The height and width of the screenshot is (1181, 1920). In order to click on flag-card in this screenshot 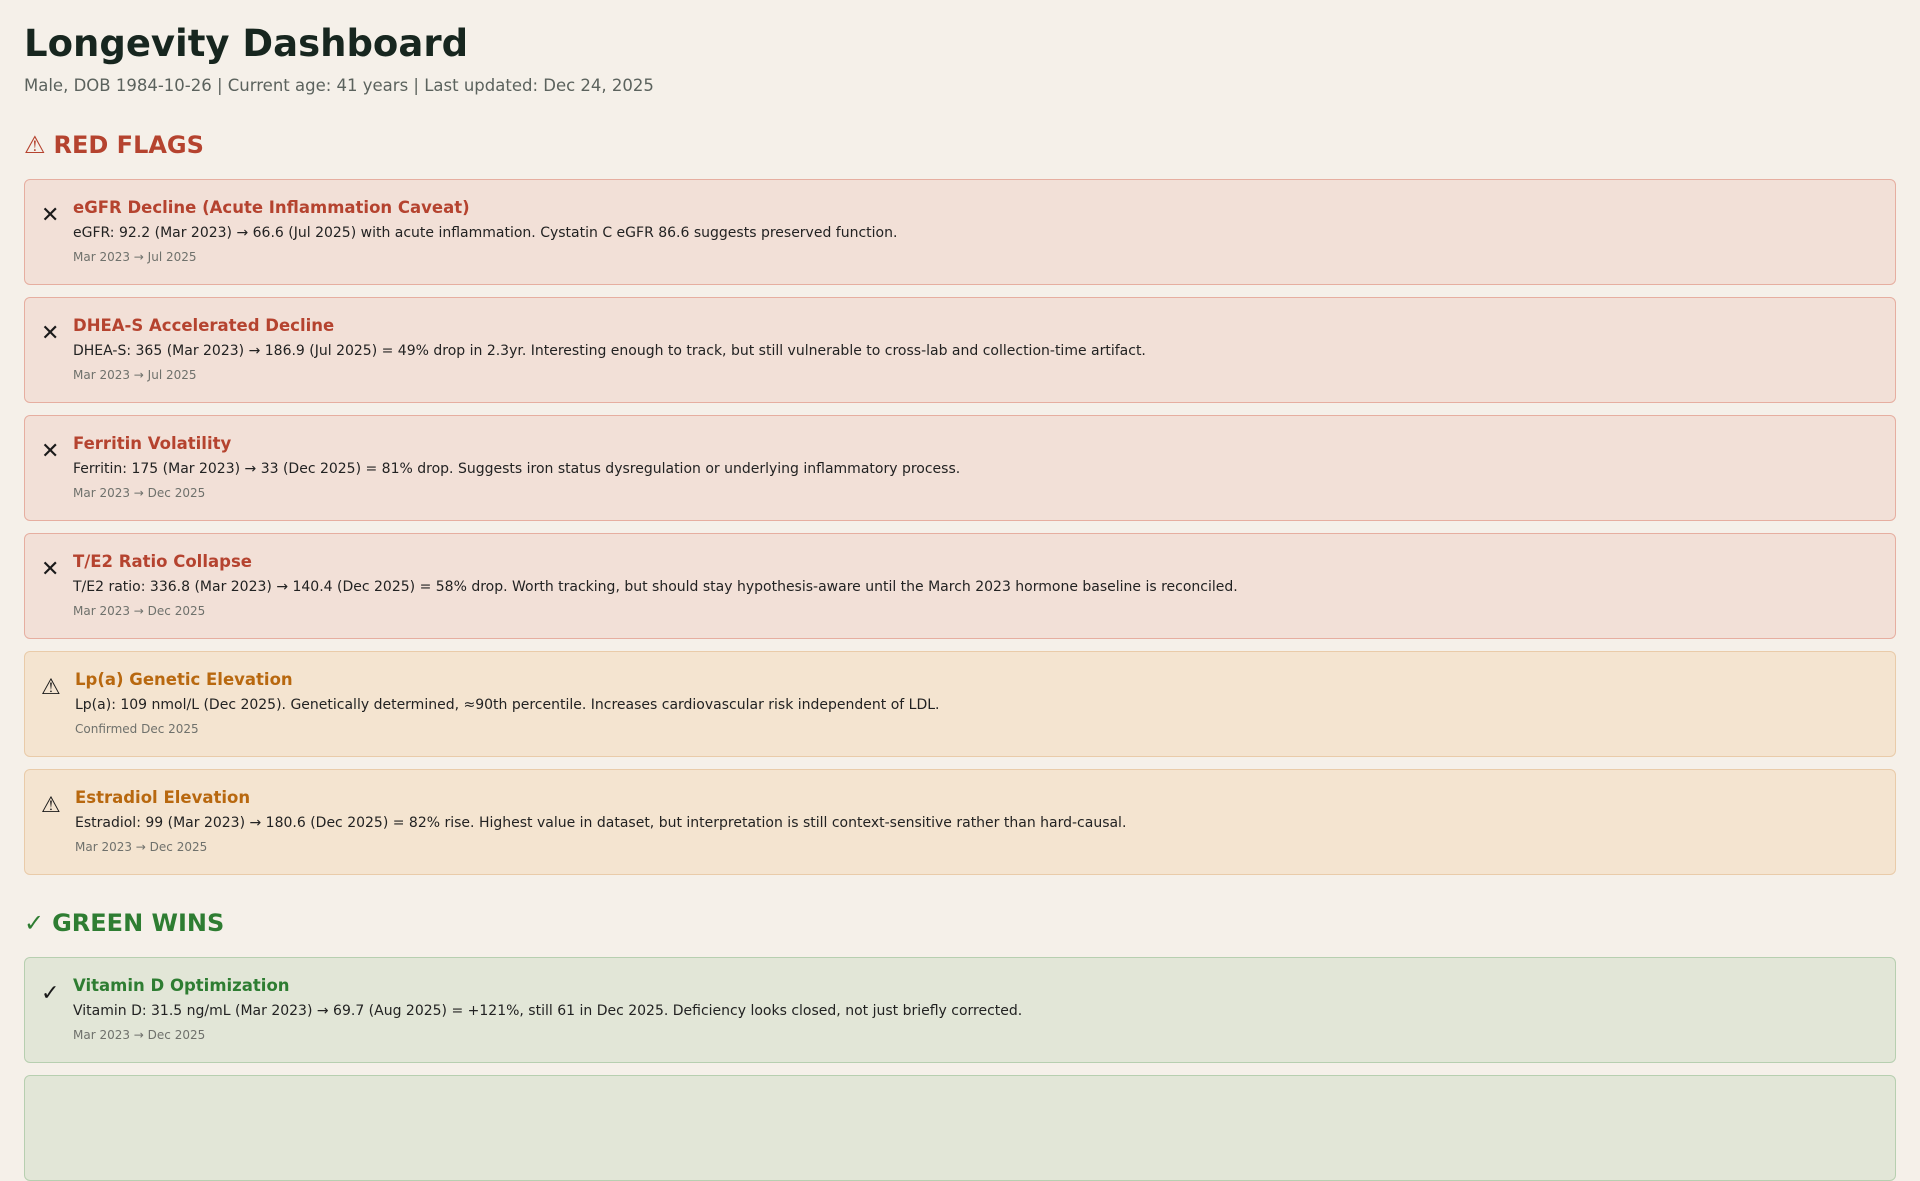, I will do `click(960, 1128)`.